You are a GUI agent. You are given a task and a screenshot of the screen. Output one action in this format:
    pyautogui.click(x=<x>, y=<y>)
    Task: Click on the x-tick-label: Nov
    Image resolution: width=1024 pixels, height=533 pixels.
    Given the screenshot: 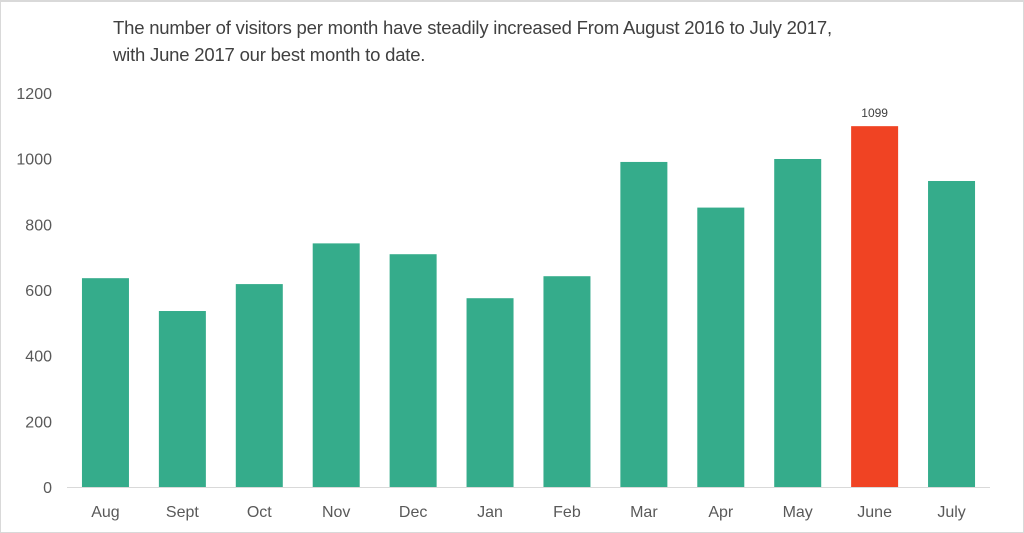 What is the action you would take?
    pyautogui.click(x=336, y=512)
    